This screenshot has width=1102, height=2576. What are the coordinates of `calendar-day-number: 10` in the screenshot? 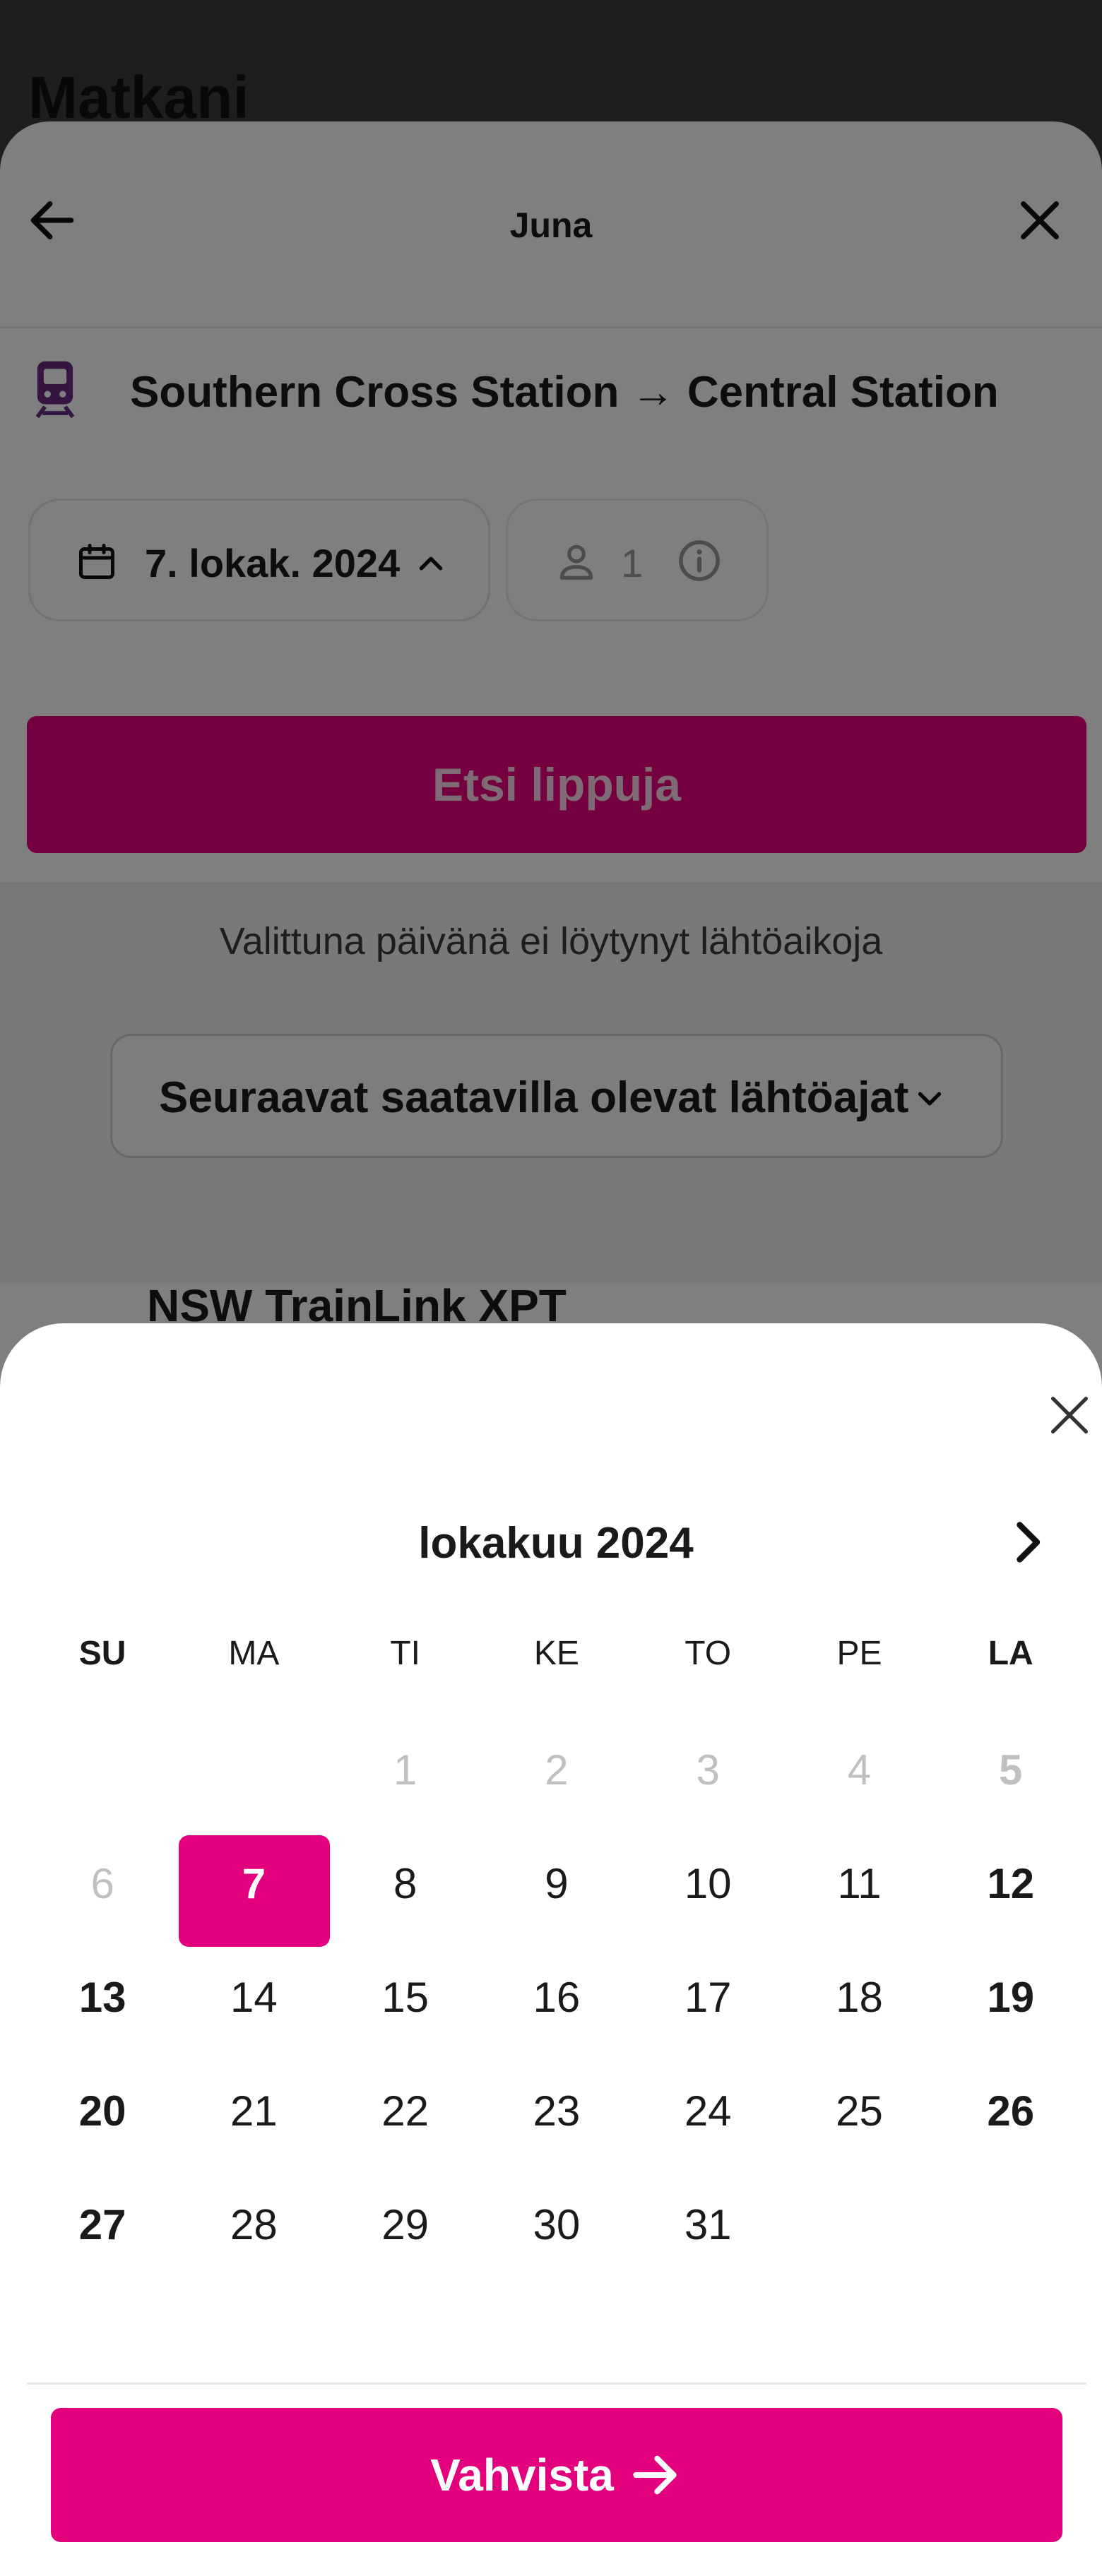 It's located at (708, 1883).